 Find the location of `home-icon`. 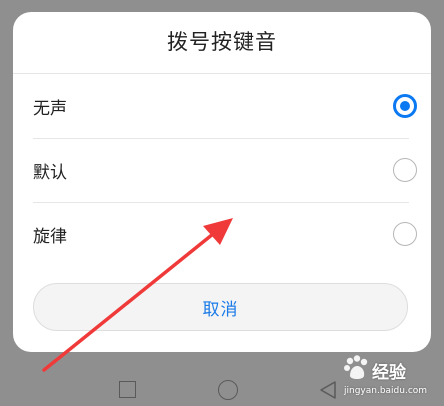

home-icon is located at coordinates (228, 390).